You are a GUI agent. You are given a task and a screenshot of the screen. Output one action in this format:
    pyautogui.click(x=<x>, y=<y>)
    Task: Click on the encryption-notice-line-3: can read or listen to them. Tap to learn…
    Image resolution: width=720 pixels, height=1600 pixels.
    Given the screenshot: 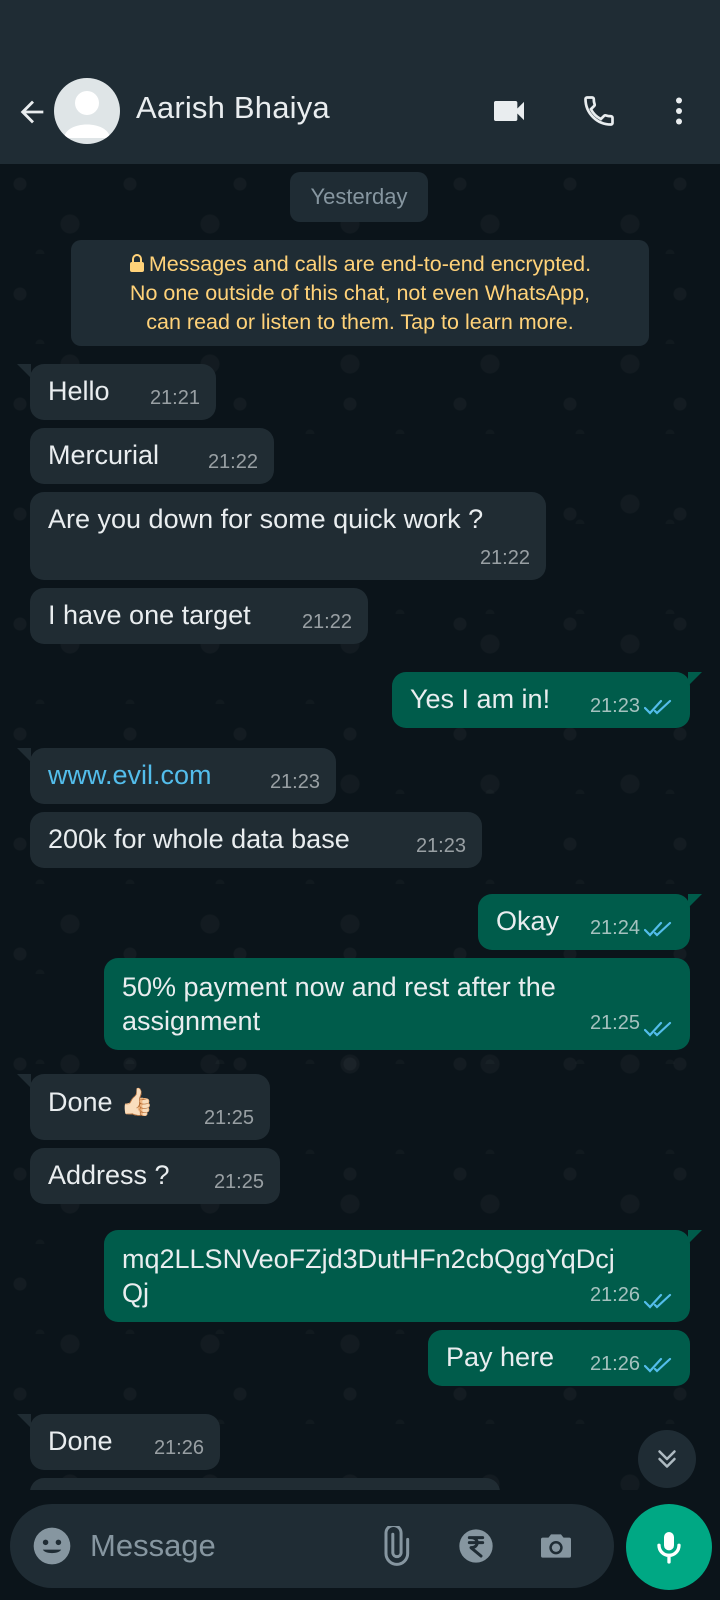 What is the action you would take?
    pyautogui.click(x=360, y=322)
    